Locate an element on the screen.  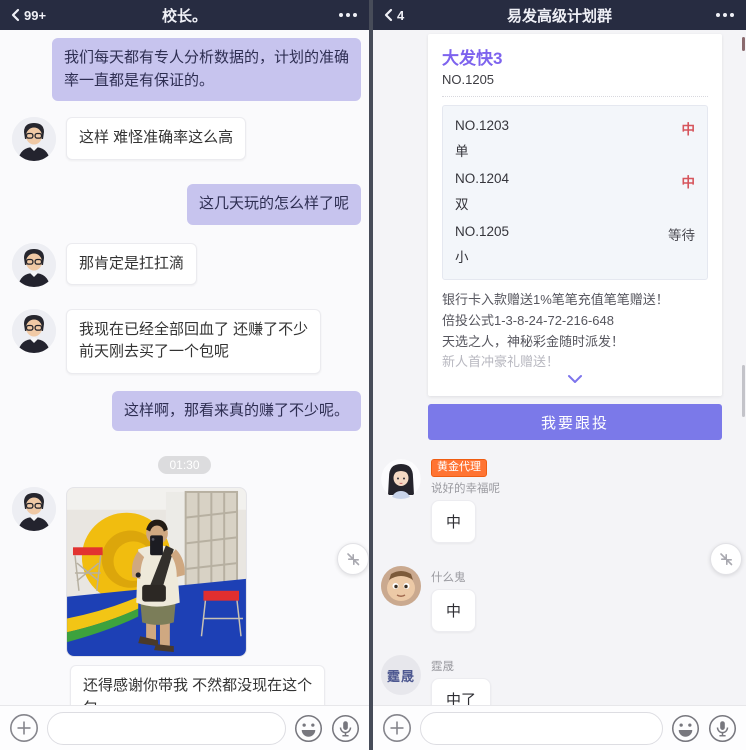
message-row: 这样啊，那看来真的赚了不少呢。 is located at coordinates (184, 410).